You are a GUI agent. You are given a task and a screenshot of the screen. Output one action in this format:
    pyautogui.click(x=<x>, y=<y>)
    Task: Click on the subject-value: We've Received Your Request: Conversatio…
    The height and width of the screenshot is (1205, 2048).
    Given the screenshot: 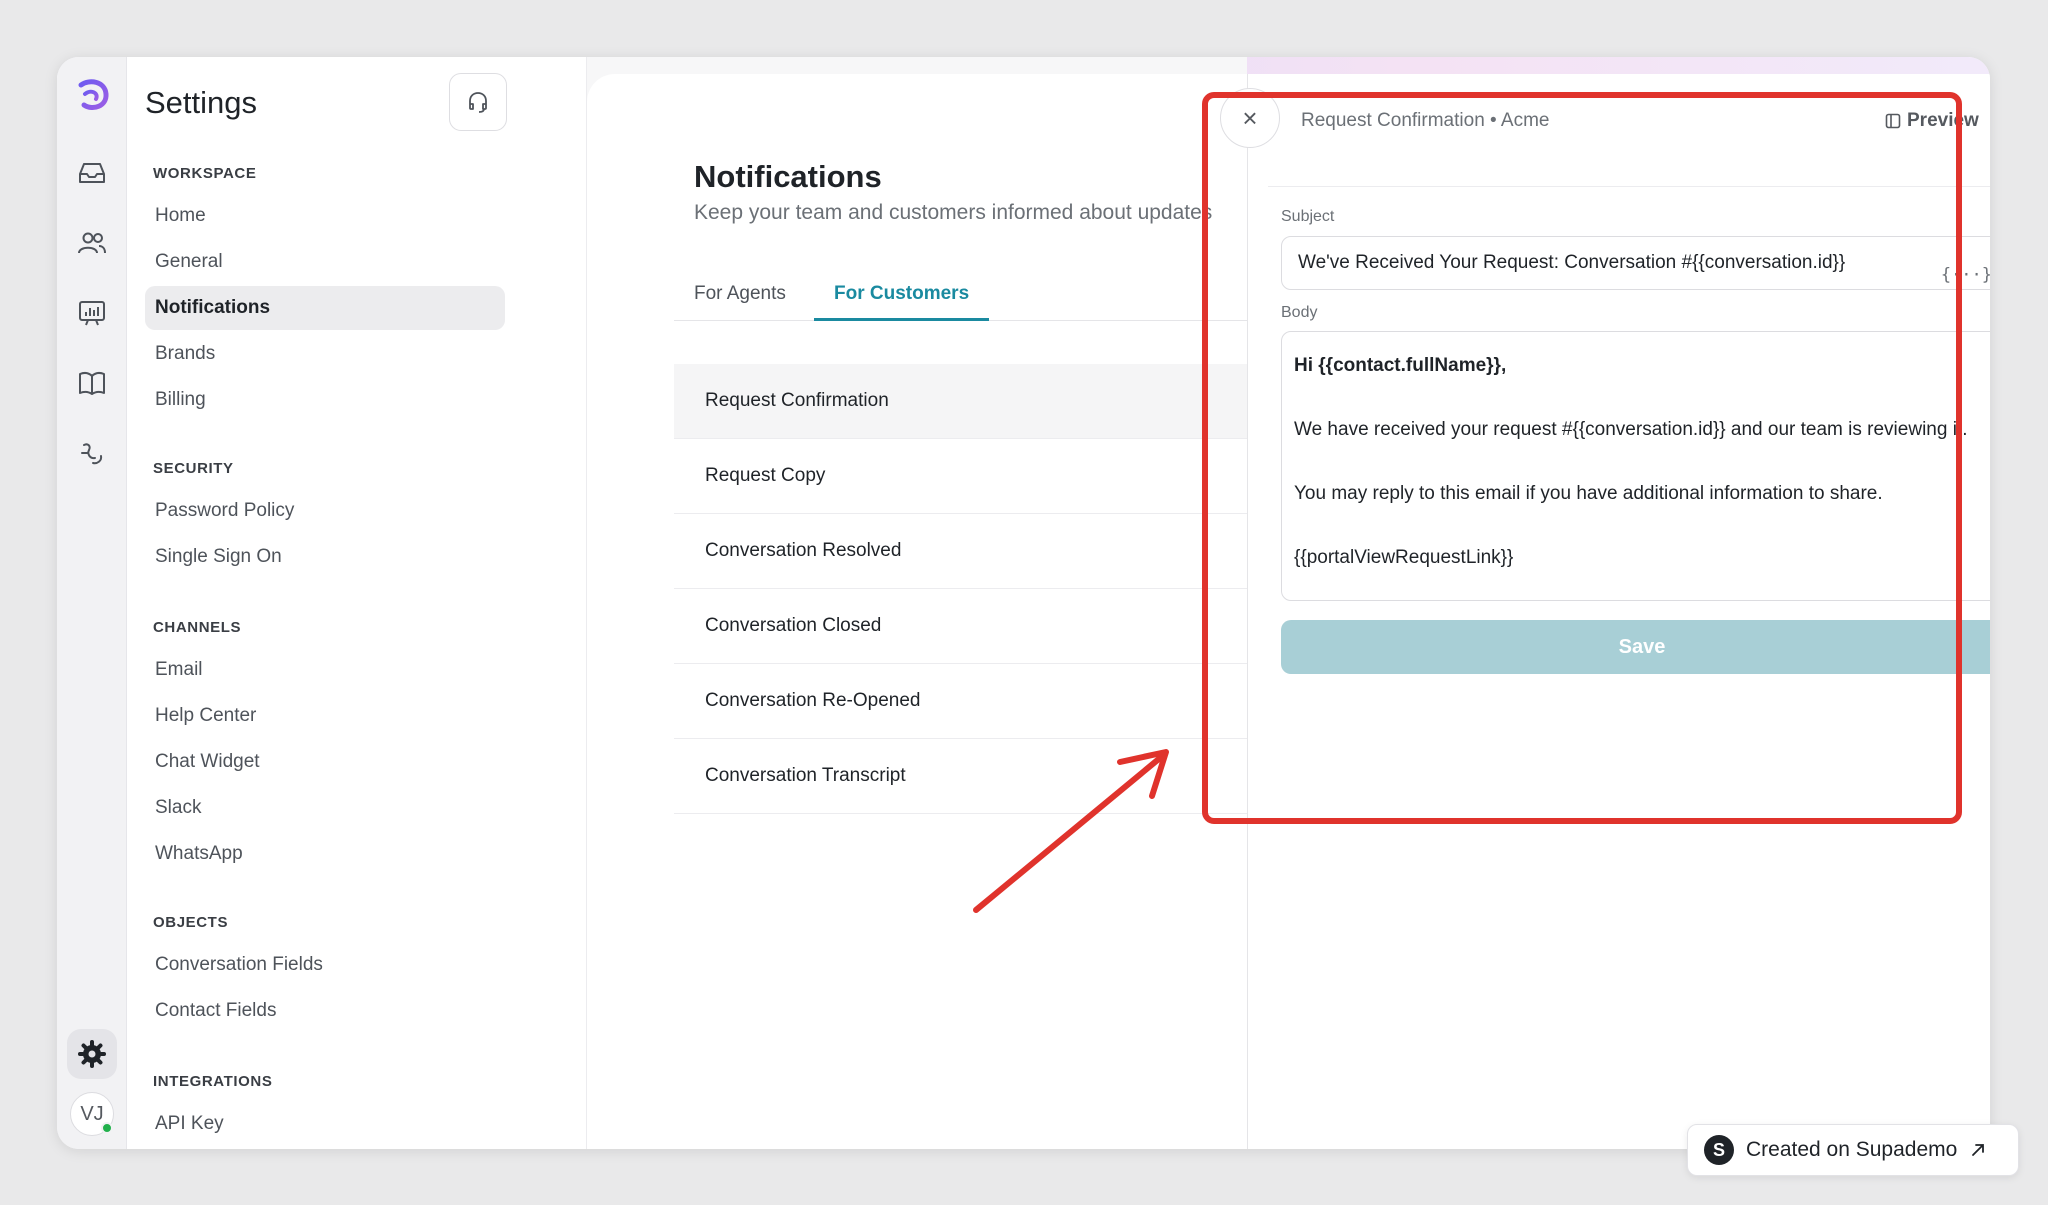 What is the action you would take?
    pyautogui.click(x=1572, y=262)
    